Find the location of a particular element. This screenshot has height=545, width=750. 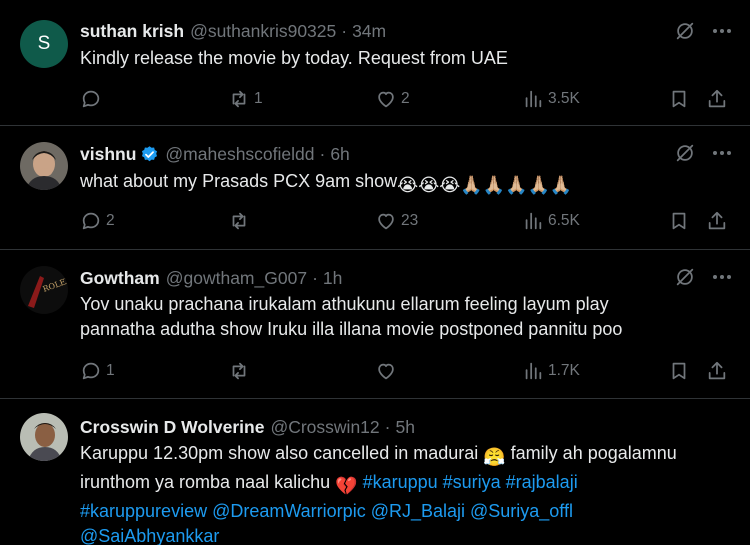

post-time: 5h is located at coordinates (404, 427).